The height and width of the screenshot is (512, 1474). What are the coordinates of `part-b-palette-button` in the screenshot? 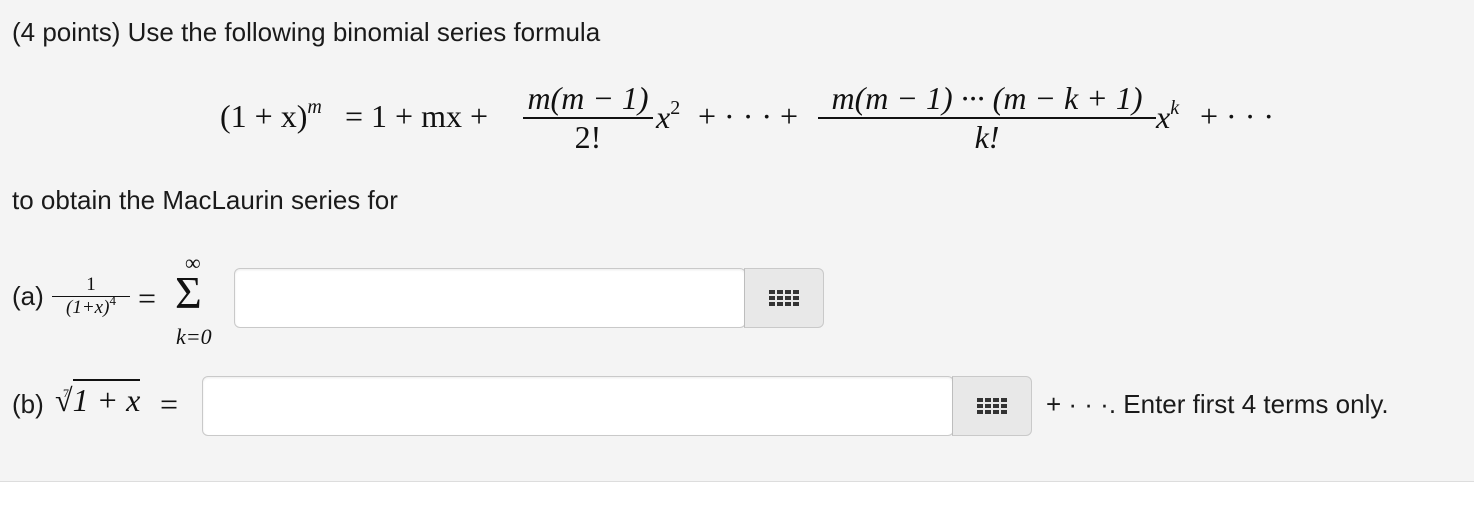 It's located at (992, 406).